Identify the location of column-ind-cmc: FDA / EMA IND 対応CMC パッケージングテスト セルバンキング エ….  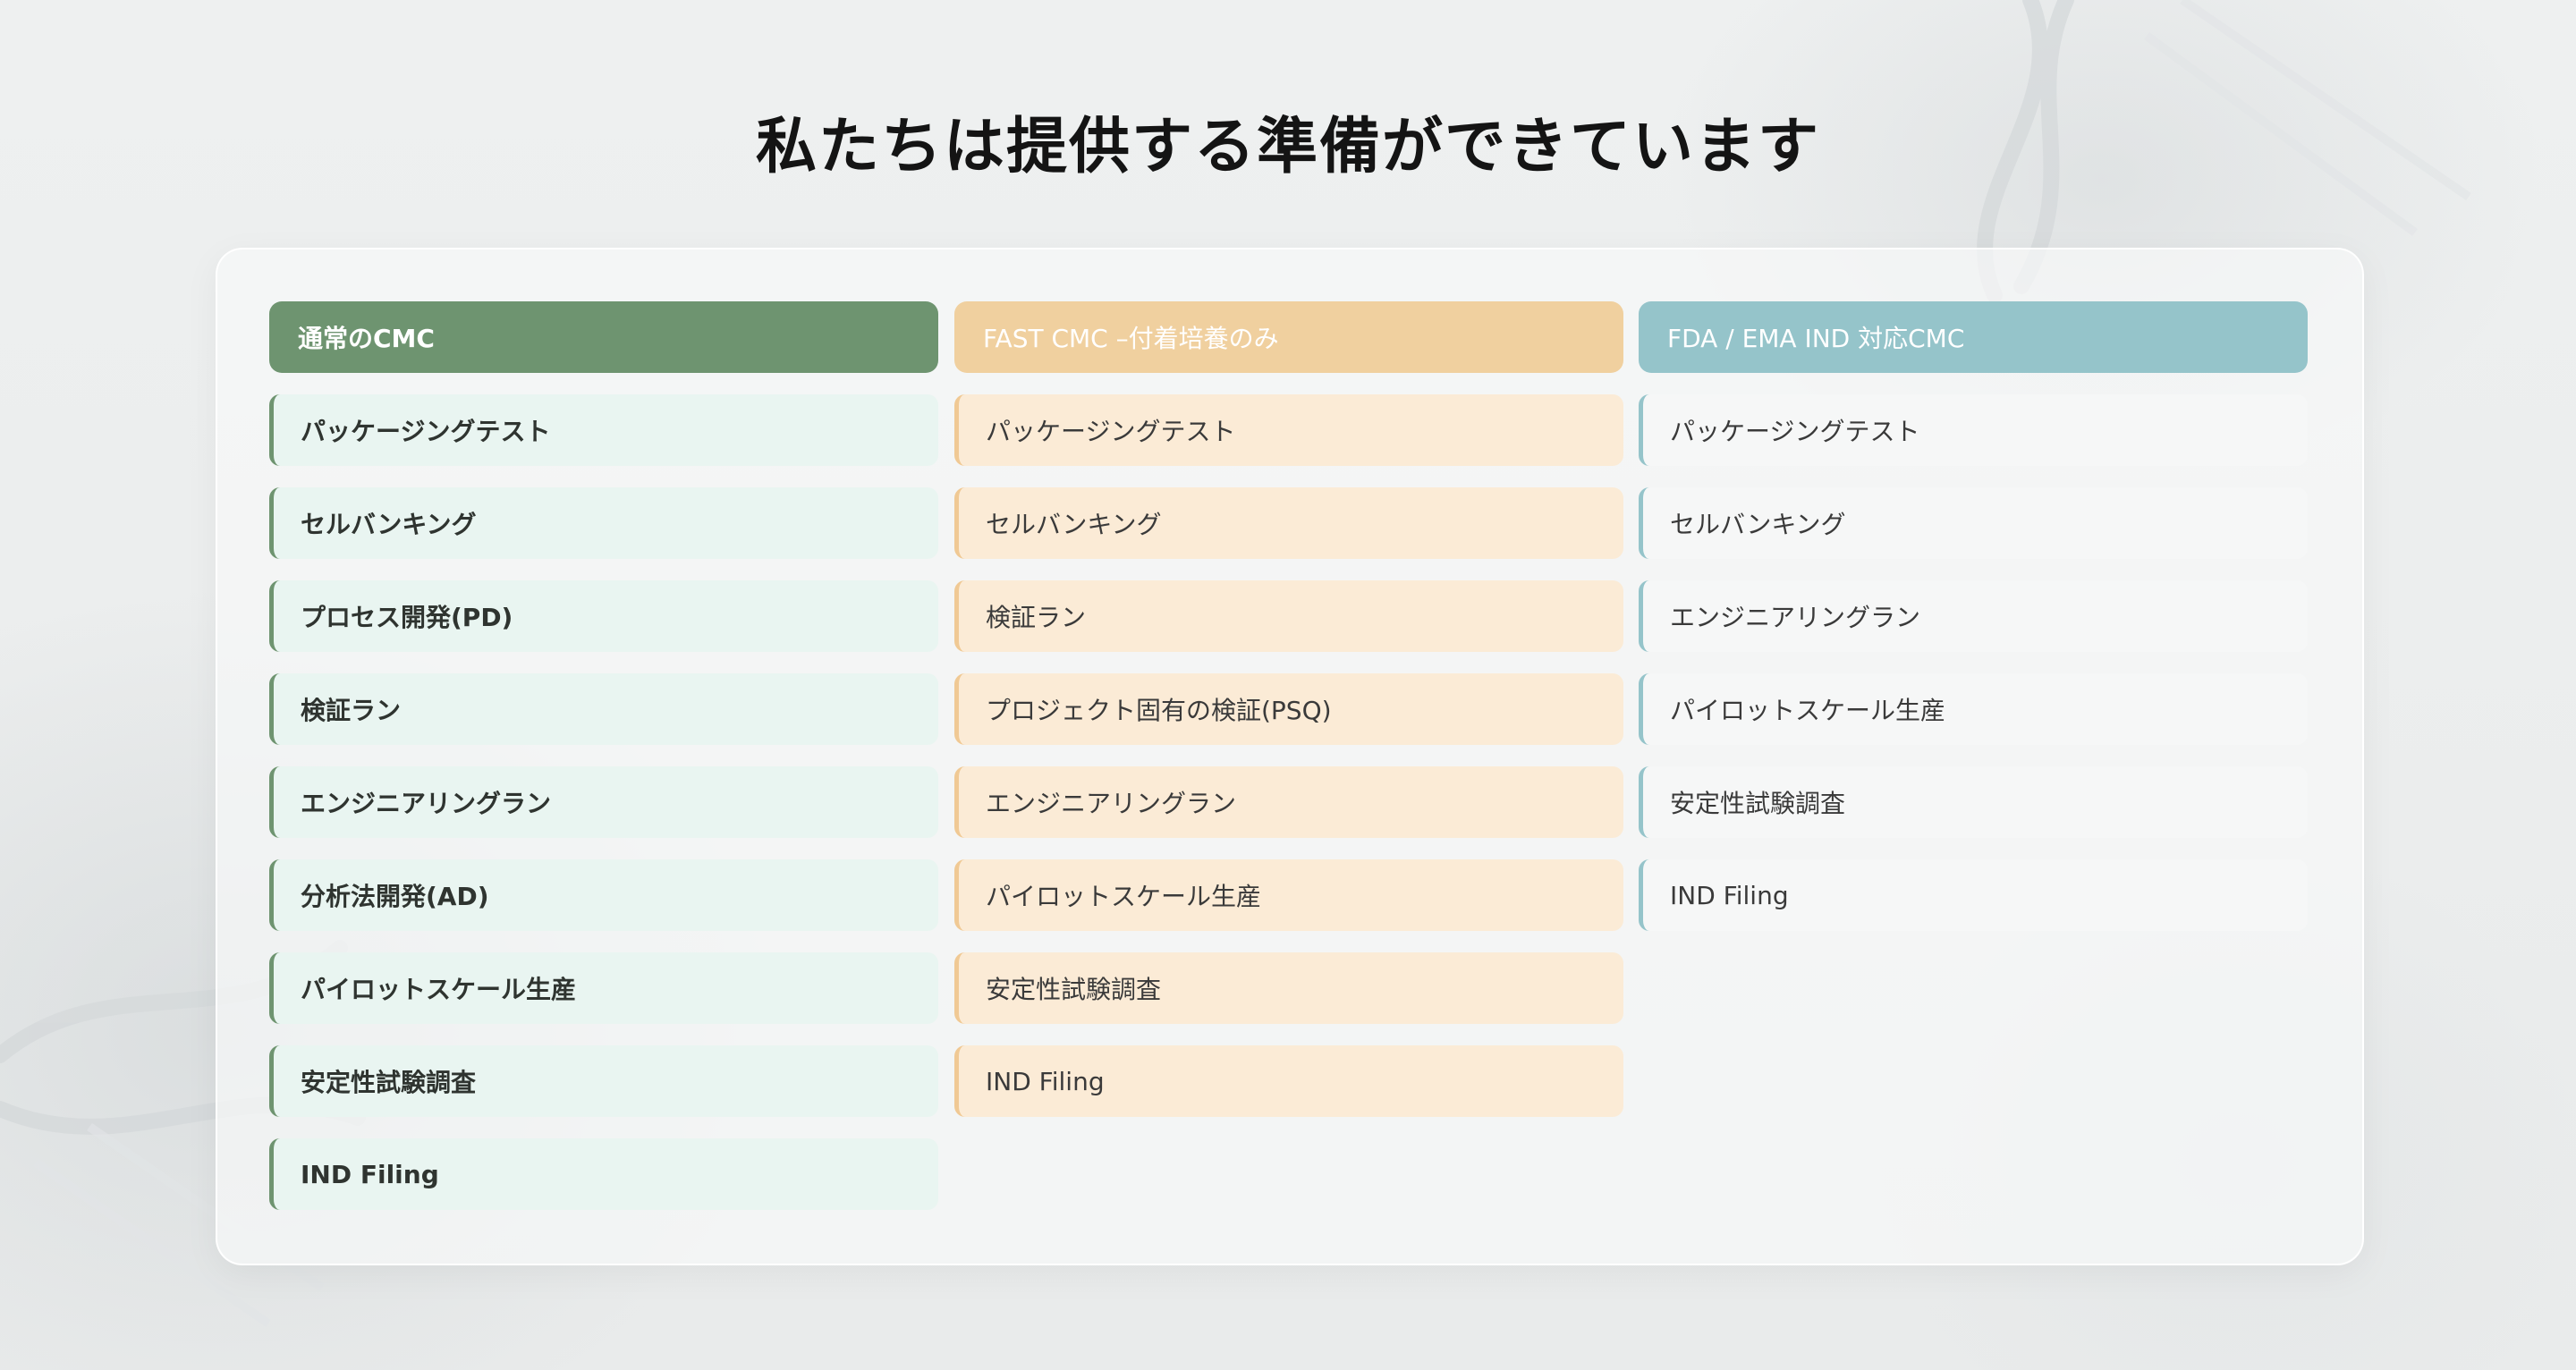
(1973, 626).